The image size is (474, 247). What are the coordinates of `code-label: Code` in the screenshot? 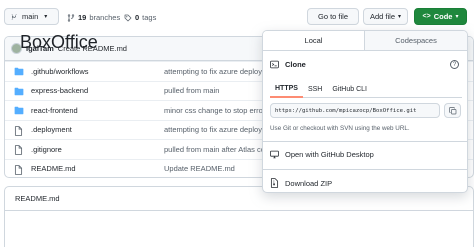 It's located at (443, 16).